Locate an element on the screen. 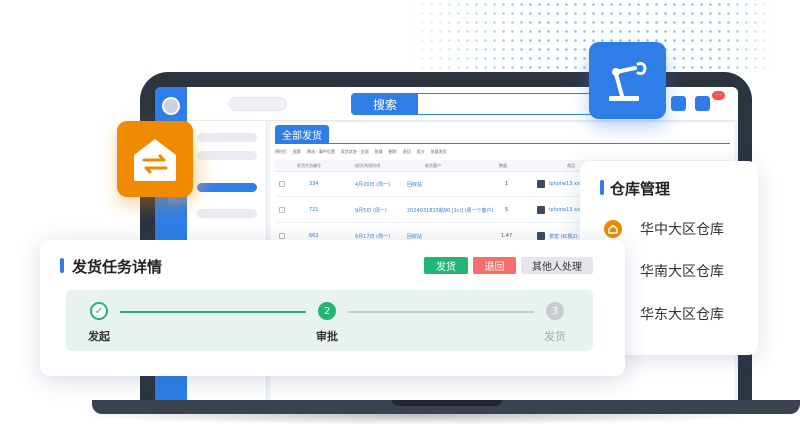 The image size is (800, 424). progress-steps: ✓ 2 3 发起 审批 发货 is located at coordinates (329, 320).